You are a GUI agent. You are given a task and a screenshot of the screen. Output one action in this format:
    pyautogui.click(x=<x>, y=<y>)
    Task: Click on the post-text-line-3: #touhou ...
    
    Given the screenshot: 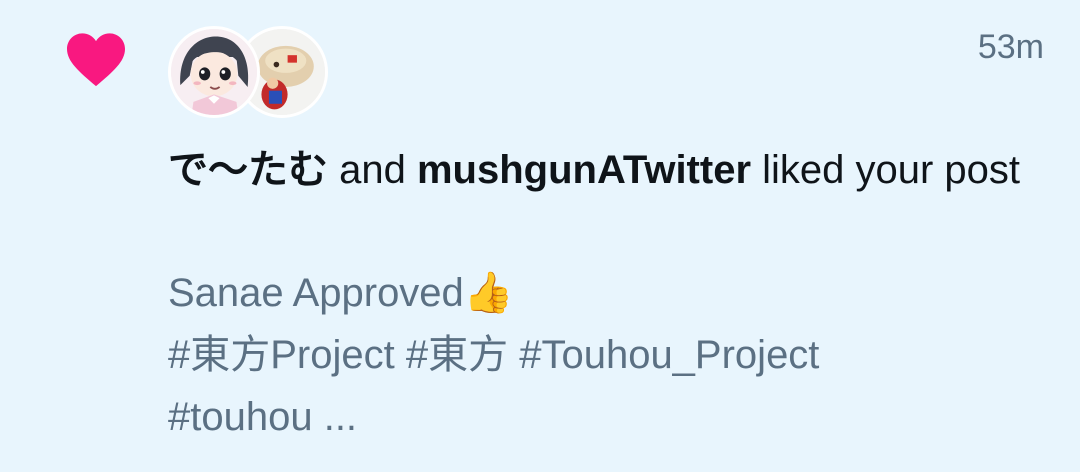 What is the action you would take?
    pyautogui.click(x=263, y=417)
    